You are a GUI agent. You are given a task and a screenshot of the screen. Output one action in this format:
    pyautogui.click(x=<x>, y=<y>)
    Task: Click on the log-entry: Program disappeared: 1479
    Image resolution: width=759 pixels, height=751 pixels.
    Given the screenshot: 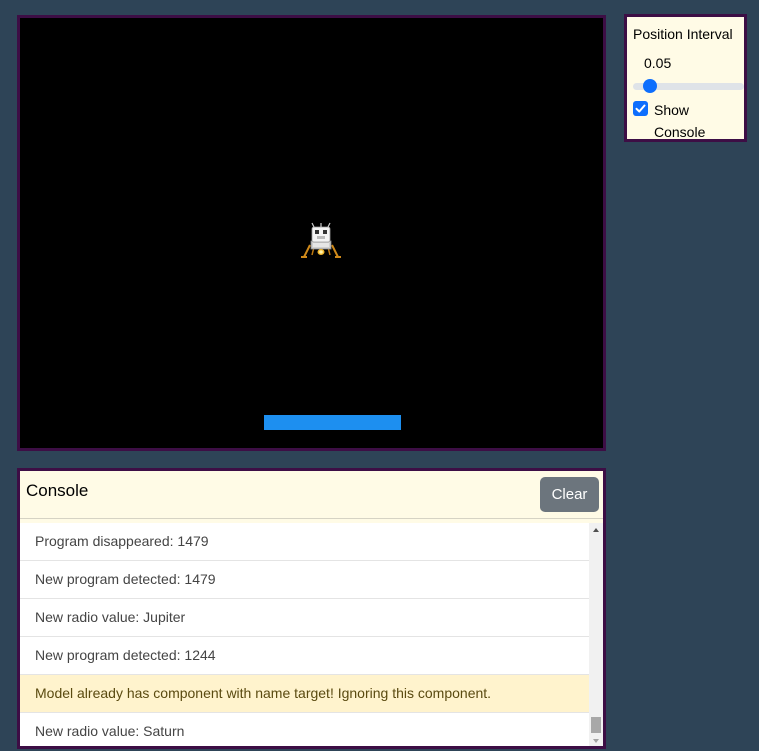 What is the action you would take?
    pyautogui.click(x=304, y=542)
    